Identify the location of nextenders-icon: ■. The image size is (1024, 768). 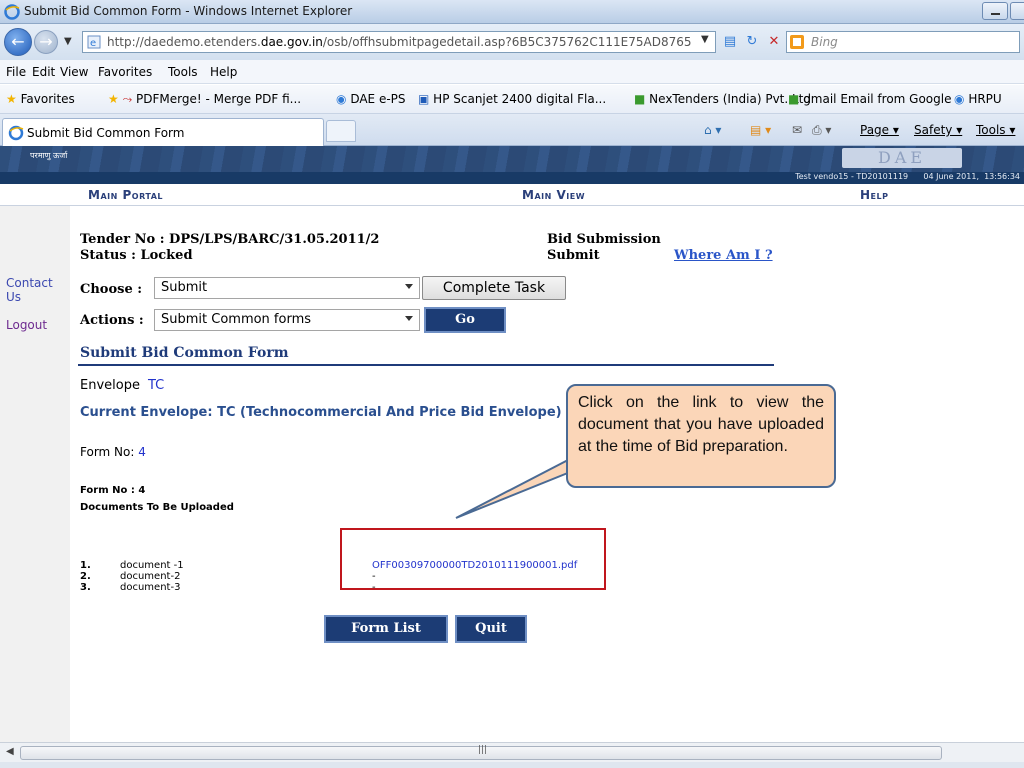
(640, 99).